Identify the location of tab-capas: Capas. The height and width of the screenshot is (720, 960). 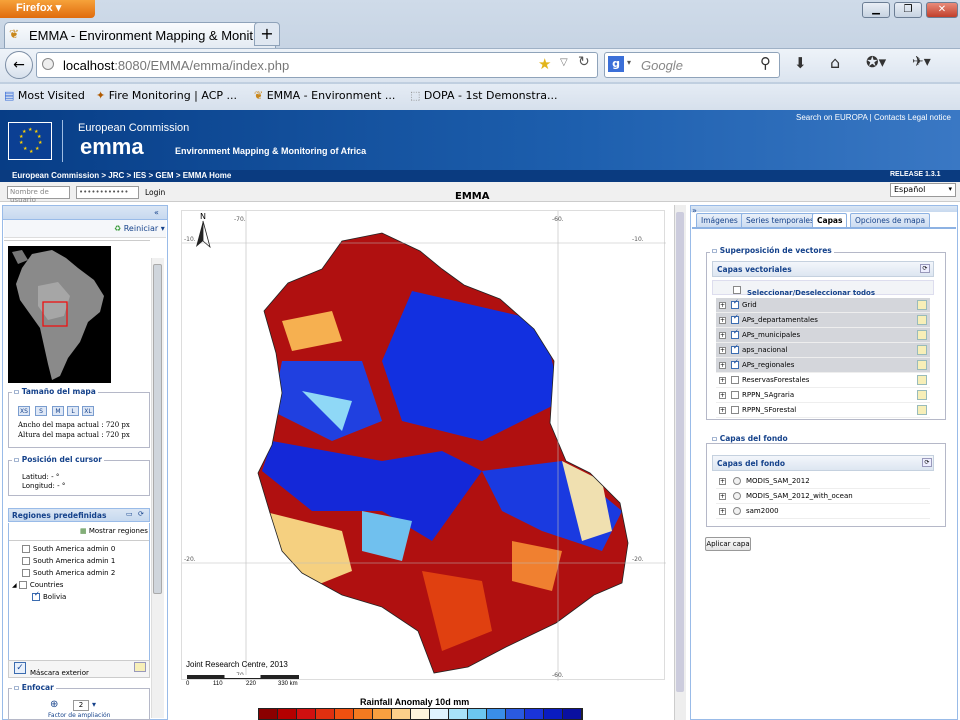
(830, 220).